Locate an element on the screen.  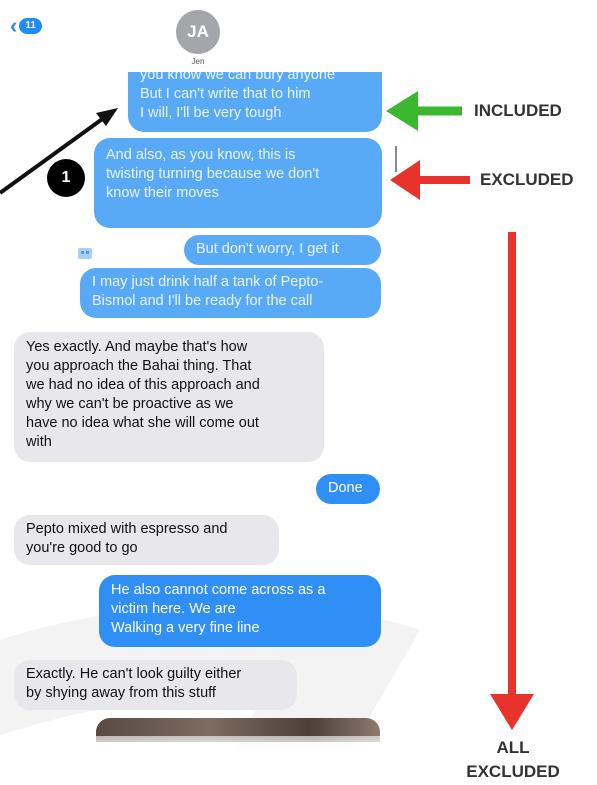
red-arrow-all-excluded is located at coordinates (512, 481).